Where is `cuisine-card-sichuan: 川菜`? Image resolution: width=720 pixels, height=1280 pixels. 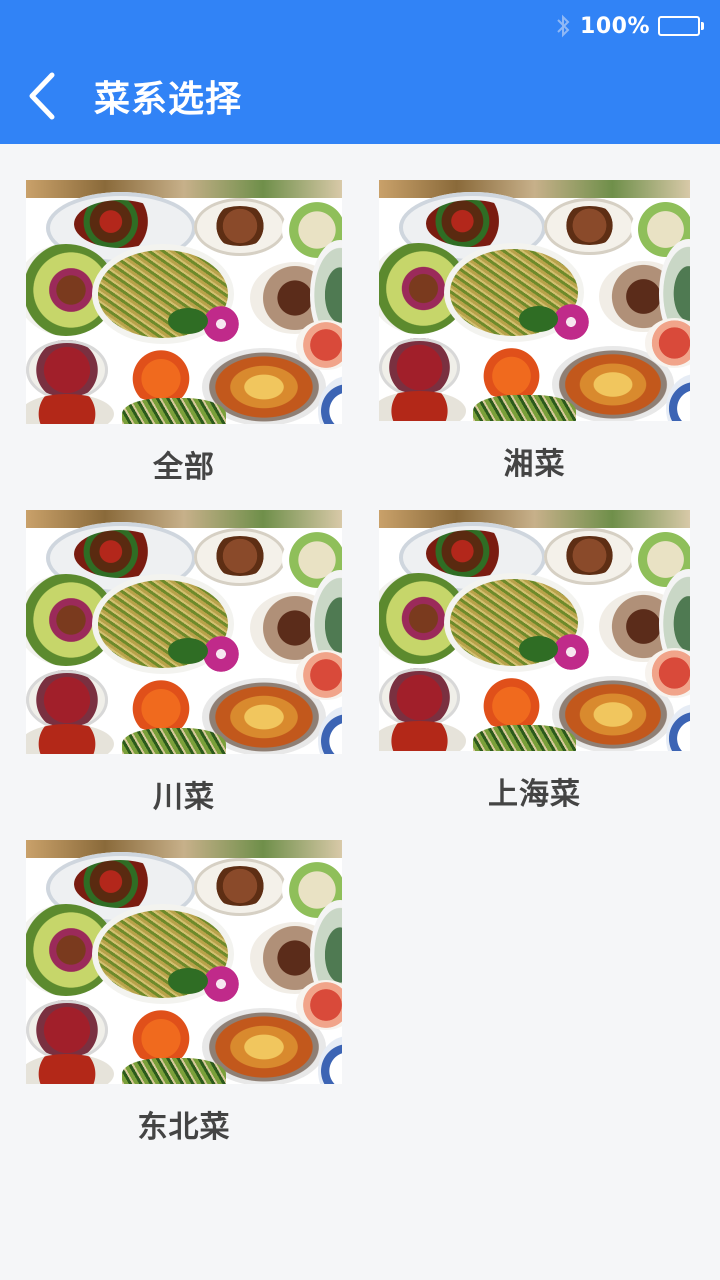 cuisine-card-sichuan: 川菜 is located at coordinates (184, 662).